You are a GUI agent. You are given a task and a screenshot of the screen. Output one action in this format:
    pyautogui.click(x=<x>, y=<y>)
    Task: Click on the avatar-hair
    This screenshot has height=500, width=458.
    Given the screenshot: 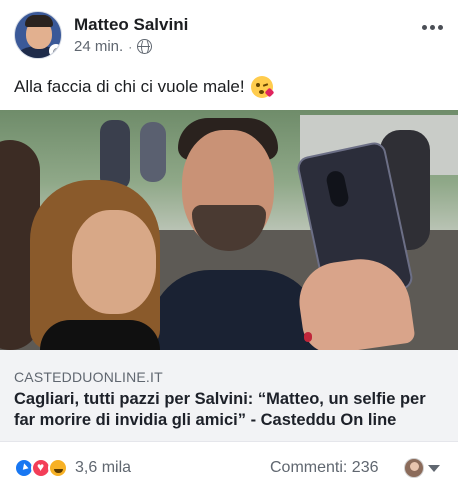 What is the action you would take?
    pyautogui.click(x=39, y=21)
    